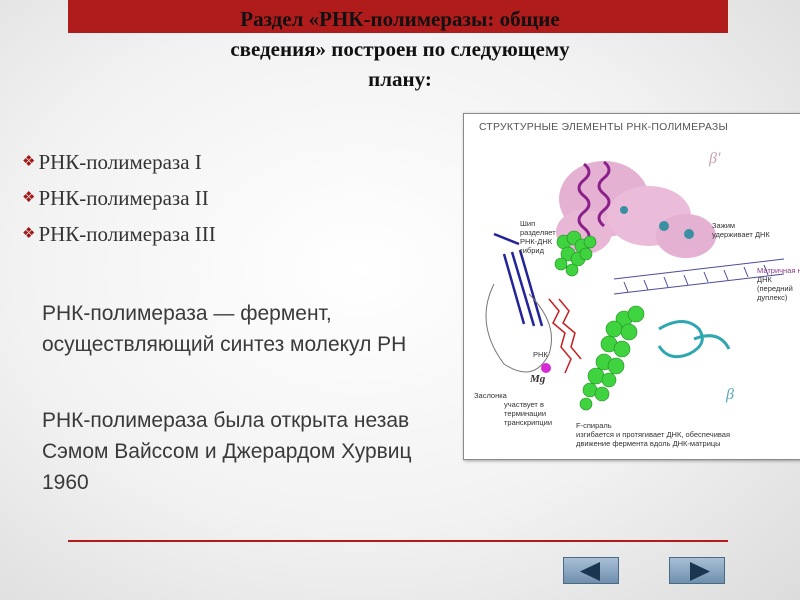 The image size is (800, 600). I want to click on ship-desc: разделяет, so click(538, 232).